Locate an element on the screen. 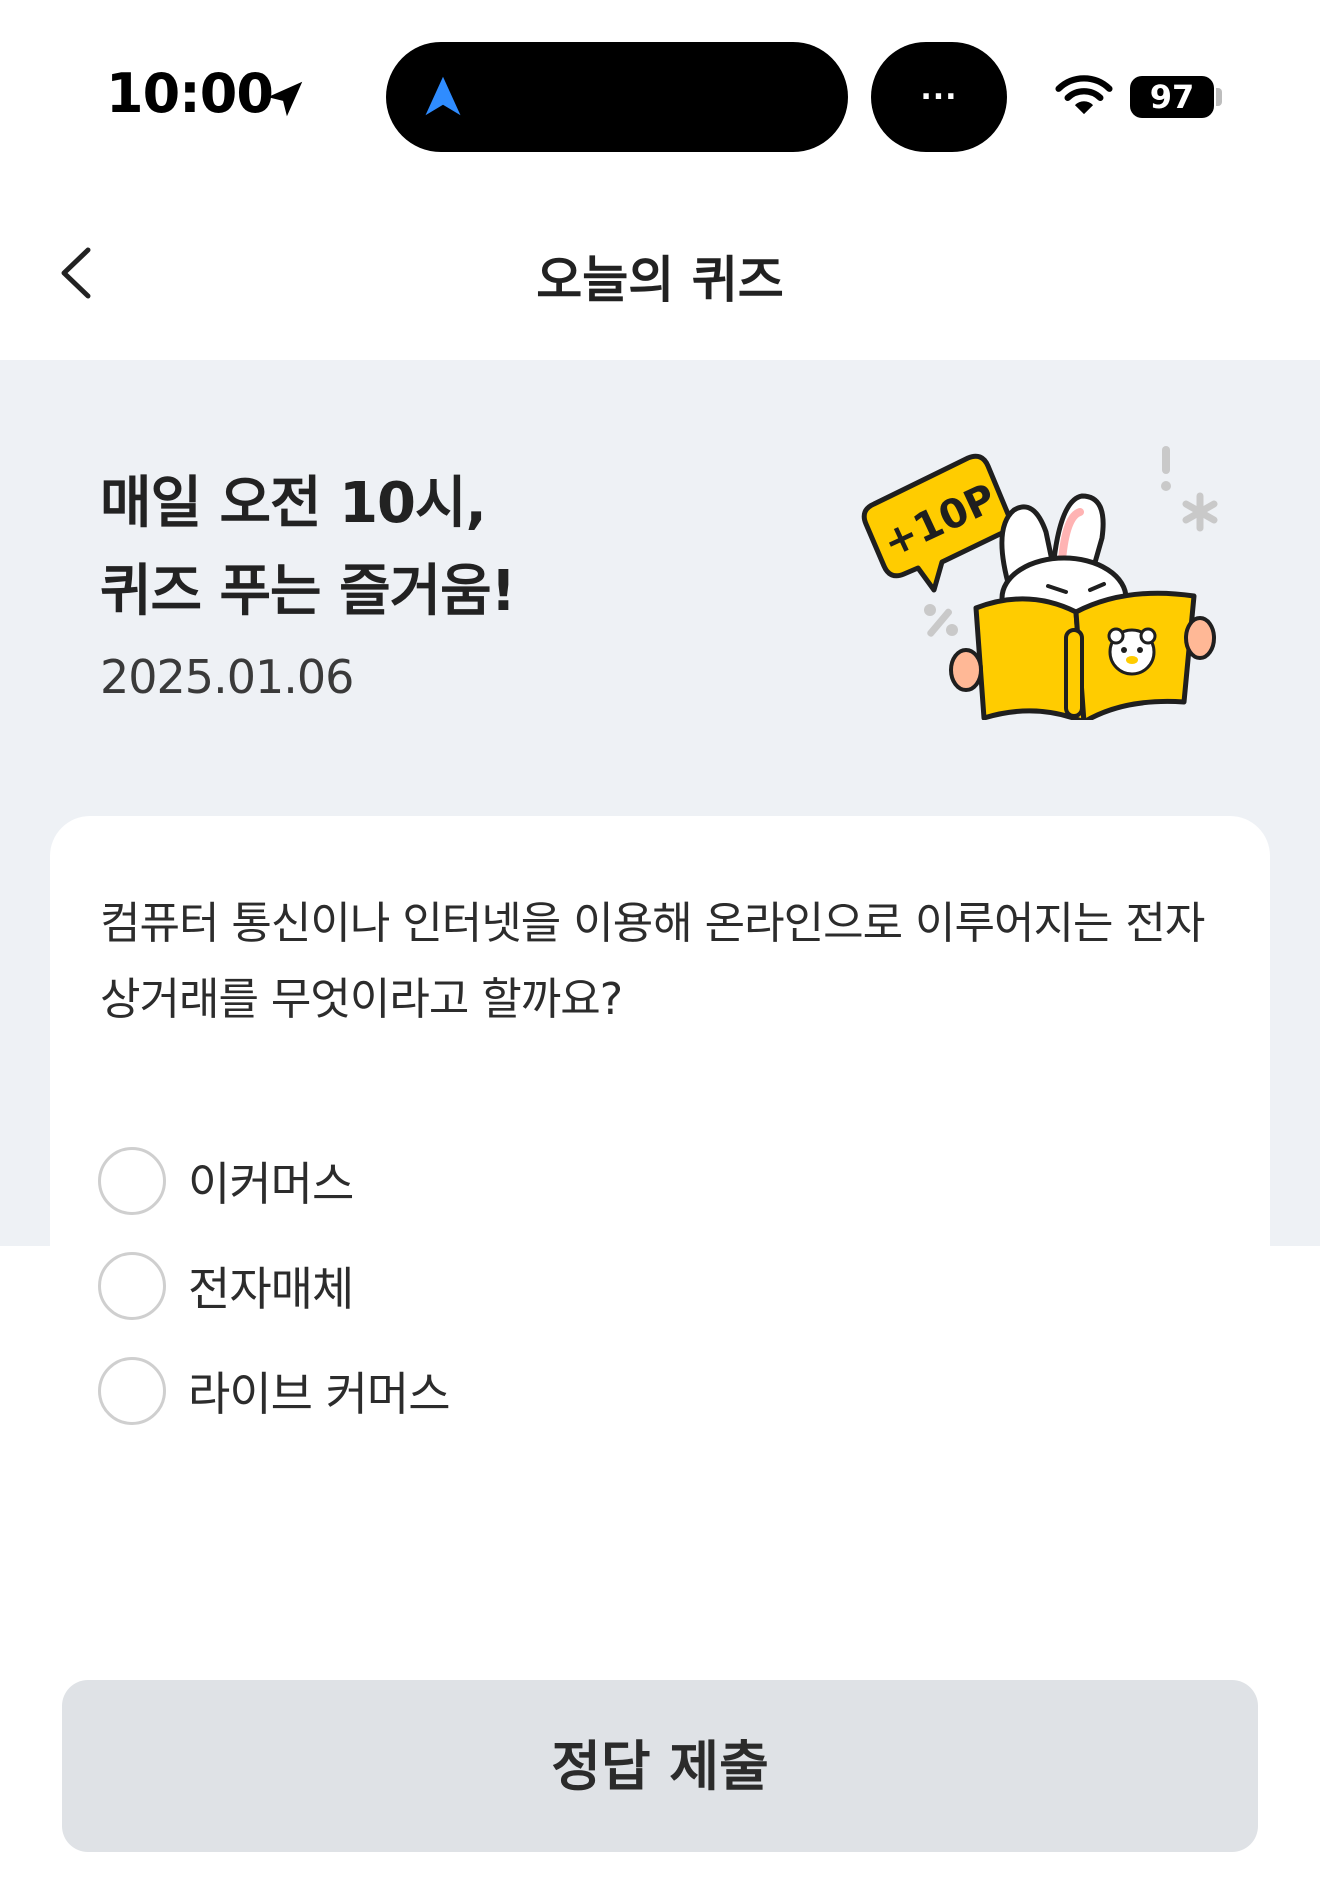 Image resolution: width=1320 pixels, height=1883 pixels. book-icon is located at coordinates (1082, 655).